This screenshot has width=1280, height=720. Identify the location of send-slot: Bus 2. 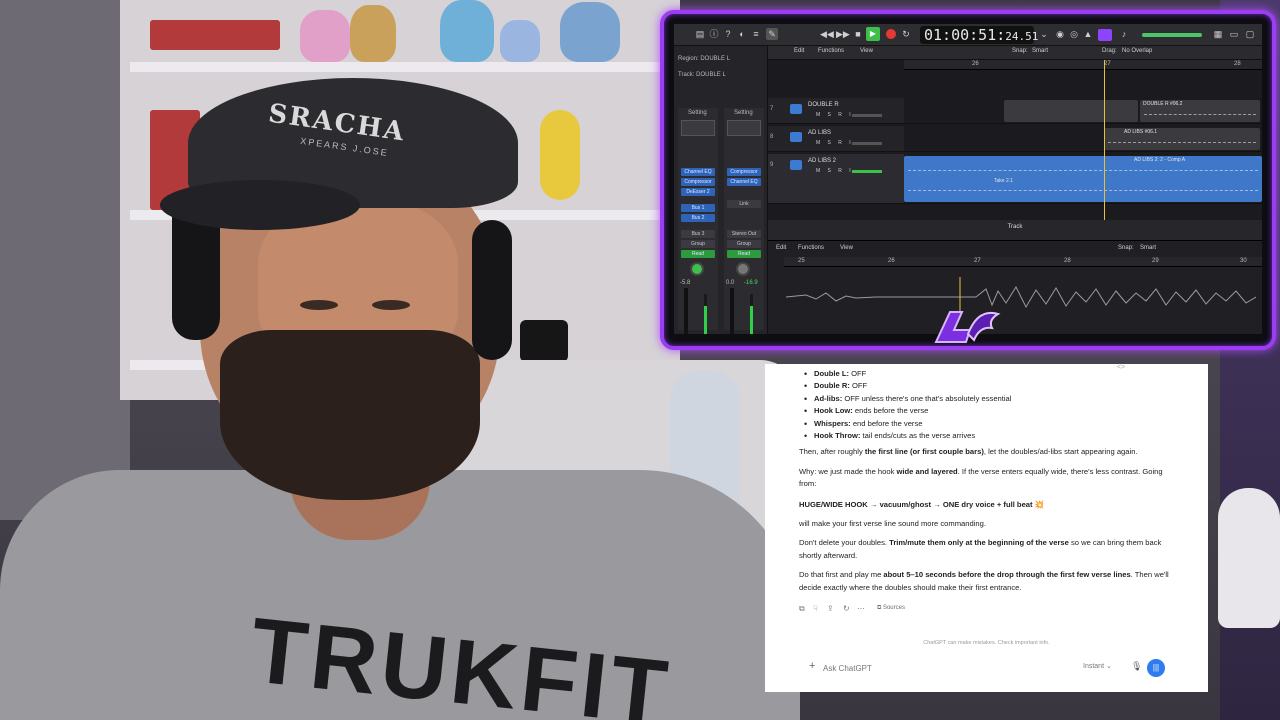
(698, 218).